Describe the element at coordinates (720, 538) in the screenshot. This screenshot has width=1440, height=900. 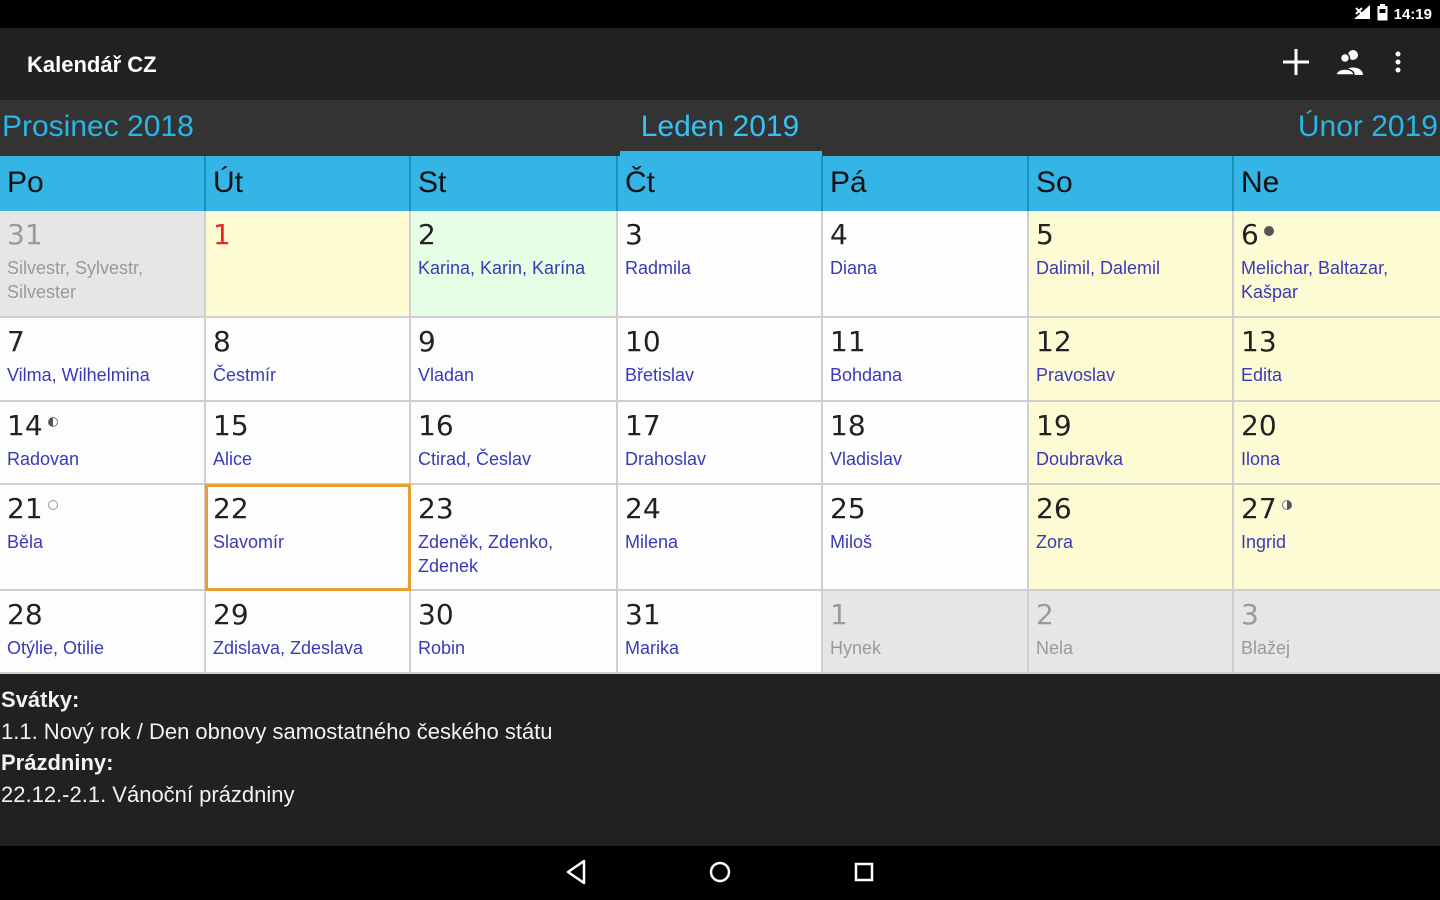
I see `calendar-day-cell: 24 Milena` at that location.